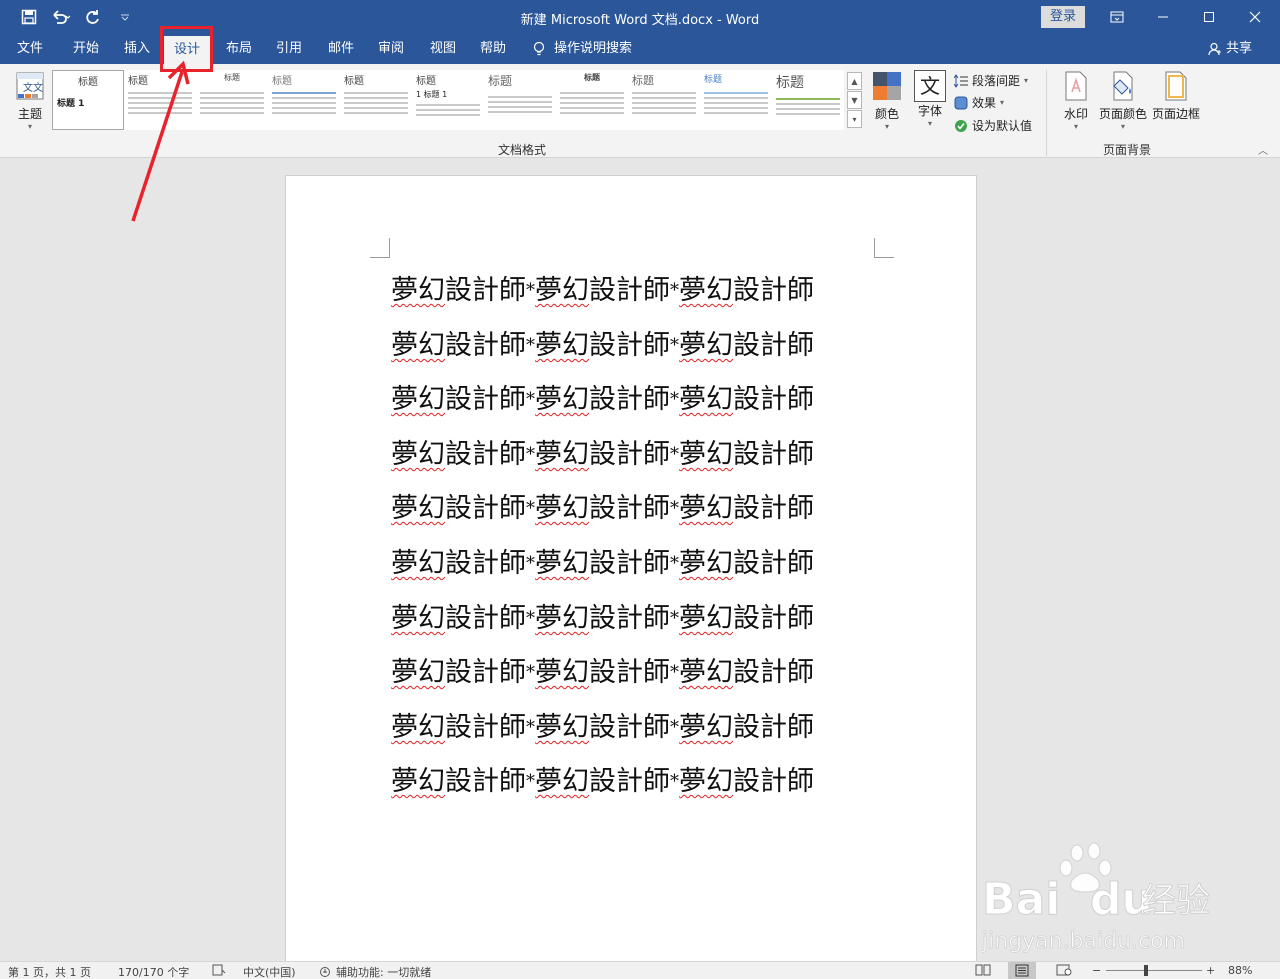  Describe the element at coordinates (269, 971) in the screenshot. I see `language-indicator: 中文(中国)` at that location.